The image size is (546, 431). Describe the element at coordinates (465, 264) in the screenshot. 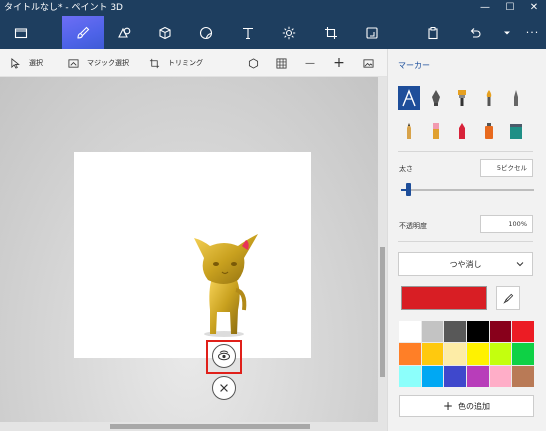

I see `finish-dropdown: つや消し` at that location.